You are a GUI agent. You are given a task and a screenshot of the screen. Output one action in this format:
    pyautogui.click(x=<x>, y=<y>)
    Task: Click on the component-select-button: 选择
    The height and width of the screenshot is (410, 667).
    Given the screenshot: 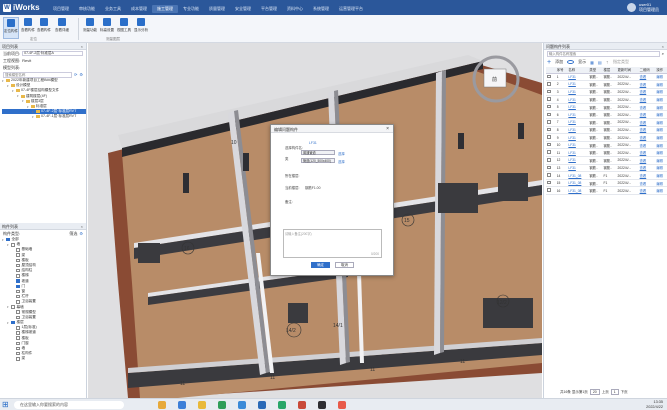 What is the action you would take?
    pyautogui.click(x=341, y=161)
    